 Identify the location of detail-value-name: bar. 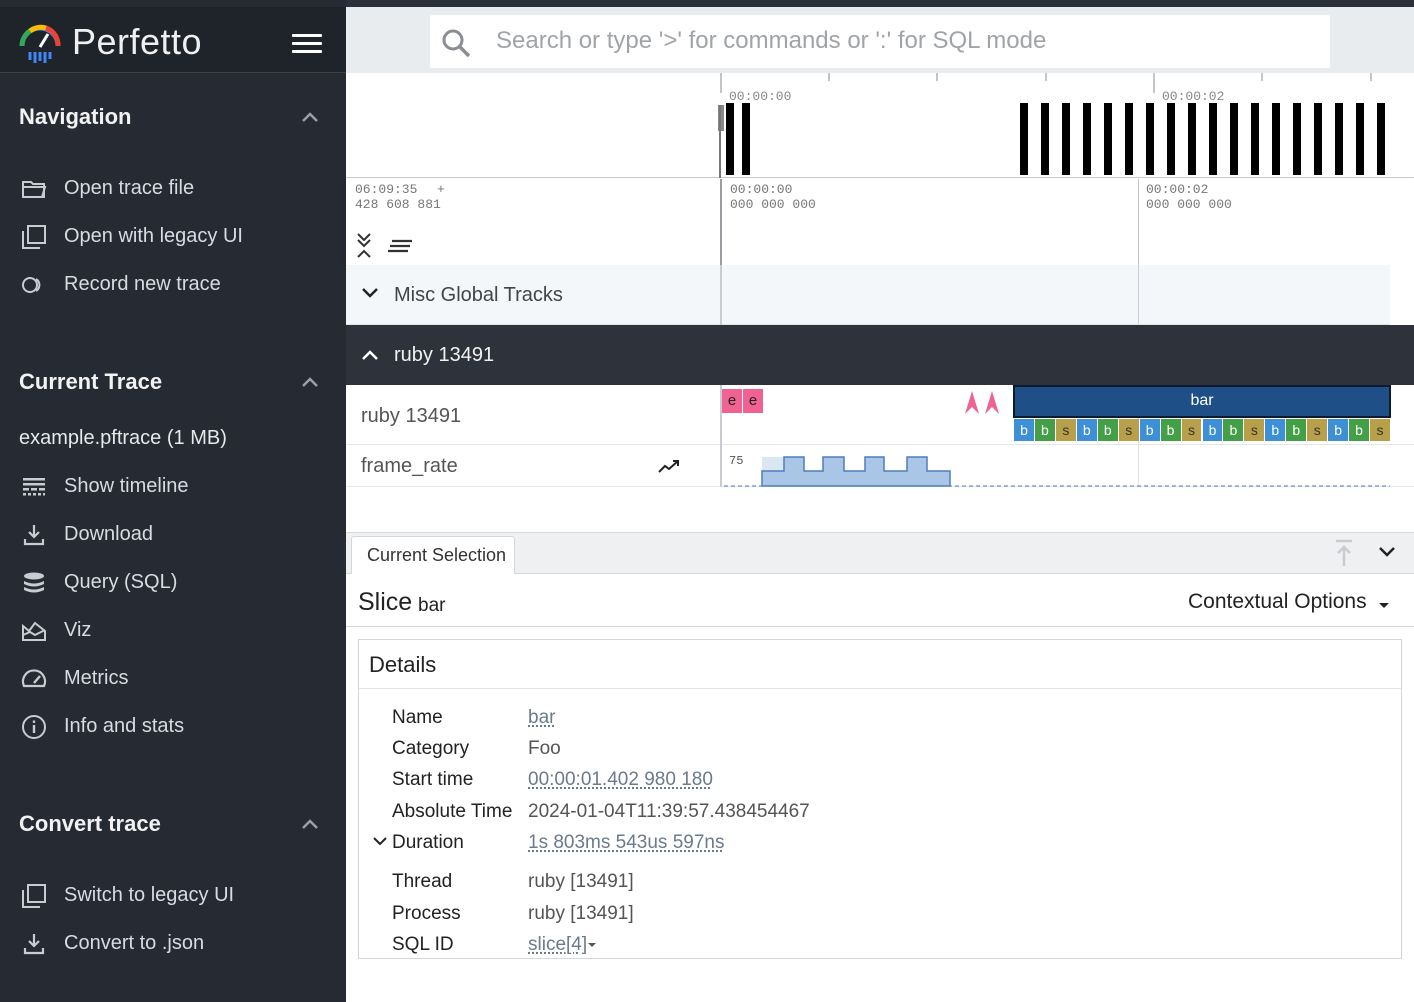
(541, 718).